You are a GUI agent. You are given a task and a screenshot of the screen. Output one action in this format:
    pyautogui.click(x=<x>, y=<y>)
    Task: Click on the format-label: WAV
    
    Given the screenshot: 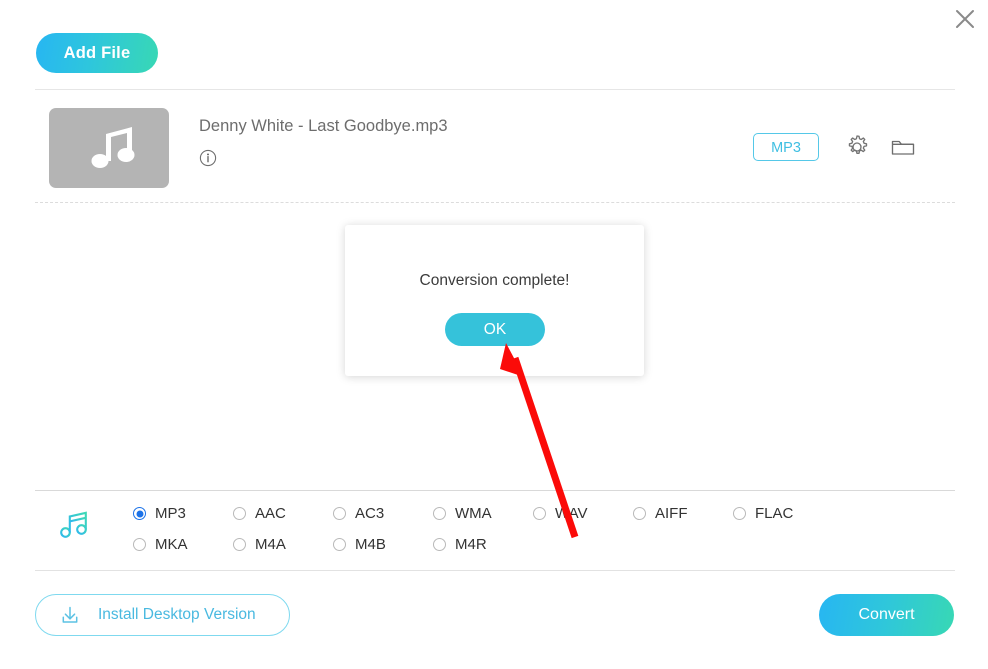 What is the action you would take?
    pyautogui.click(x=571, y=513)
    